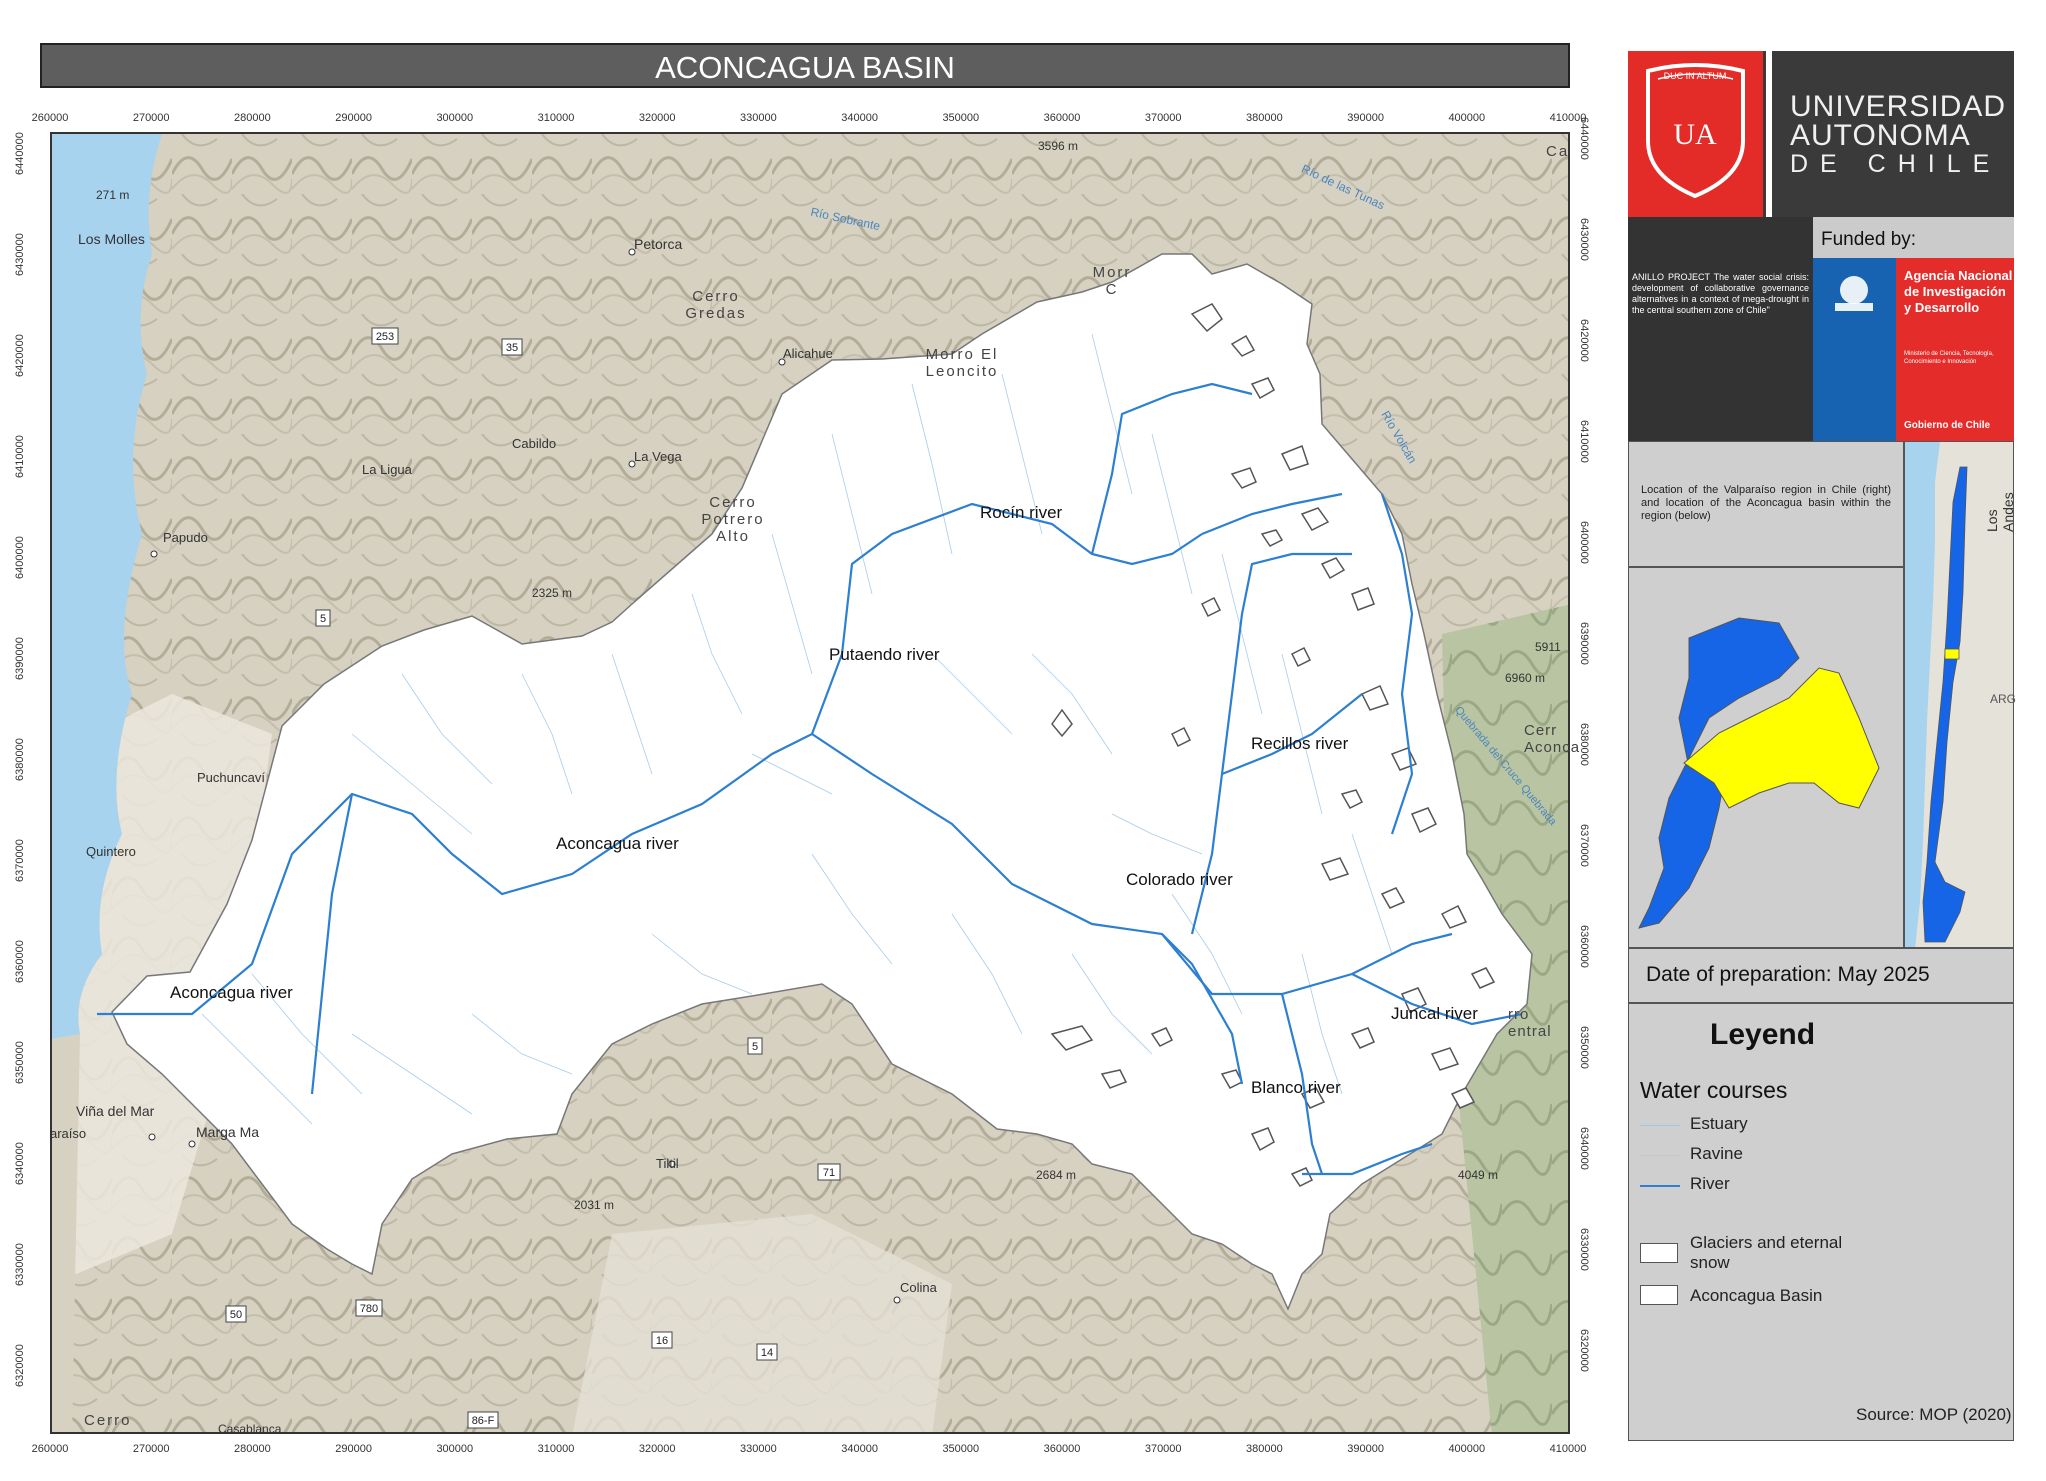 This screenshot has height=1481, width=2046. Describe the element at coordinates (236, 1315) in the screenshot. I see `shield-50: 50` at that location.